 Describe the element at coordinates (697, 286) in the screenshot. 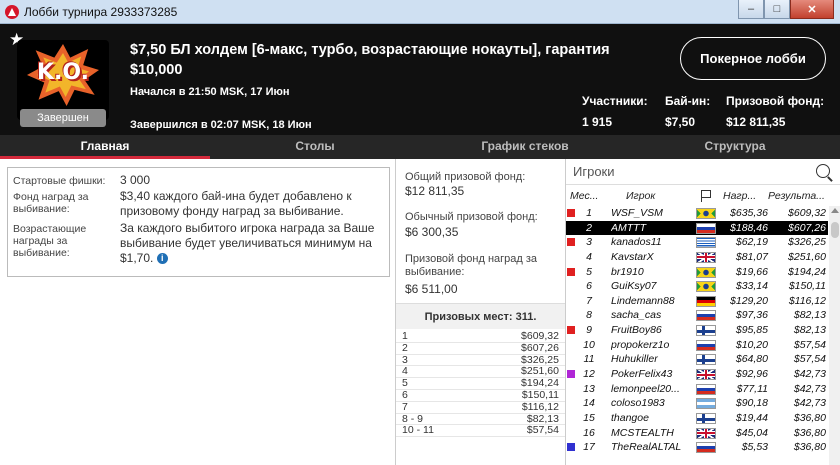

I see `player-row: 6 GuiKsy07 $33,14 $150,11` at that location.